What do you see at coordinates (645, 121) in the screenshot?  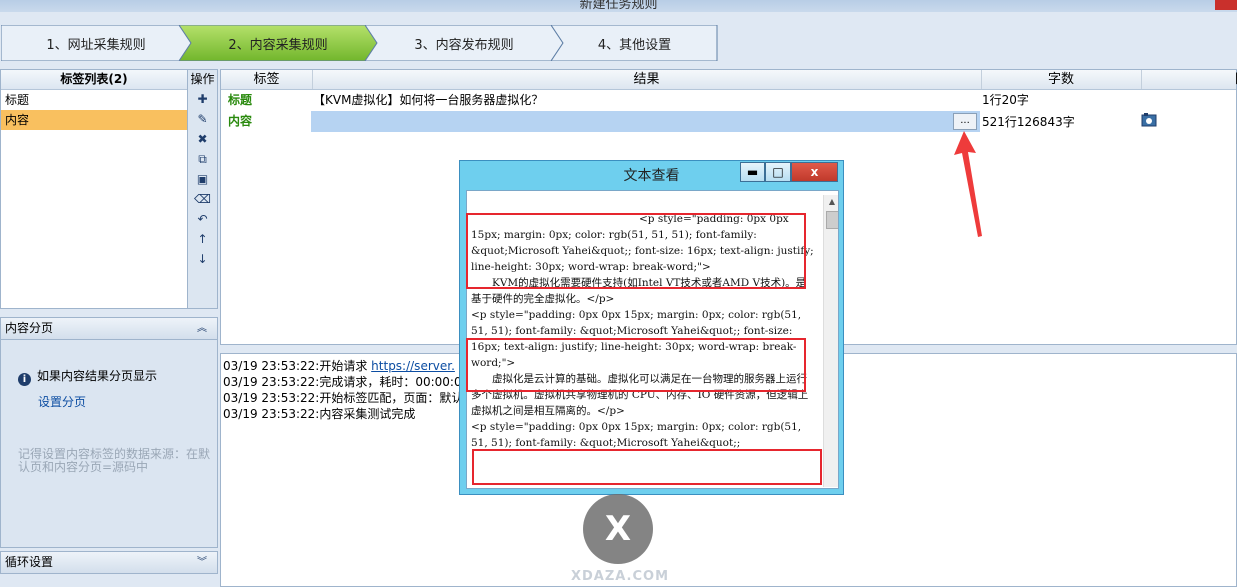 I see `row2-result-cell` at bounding box center [645, 121].